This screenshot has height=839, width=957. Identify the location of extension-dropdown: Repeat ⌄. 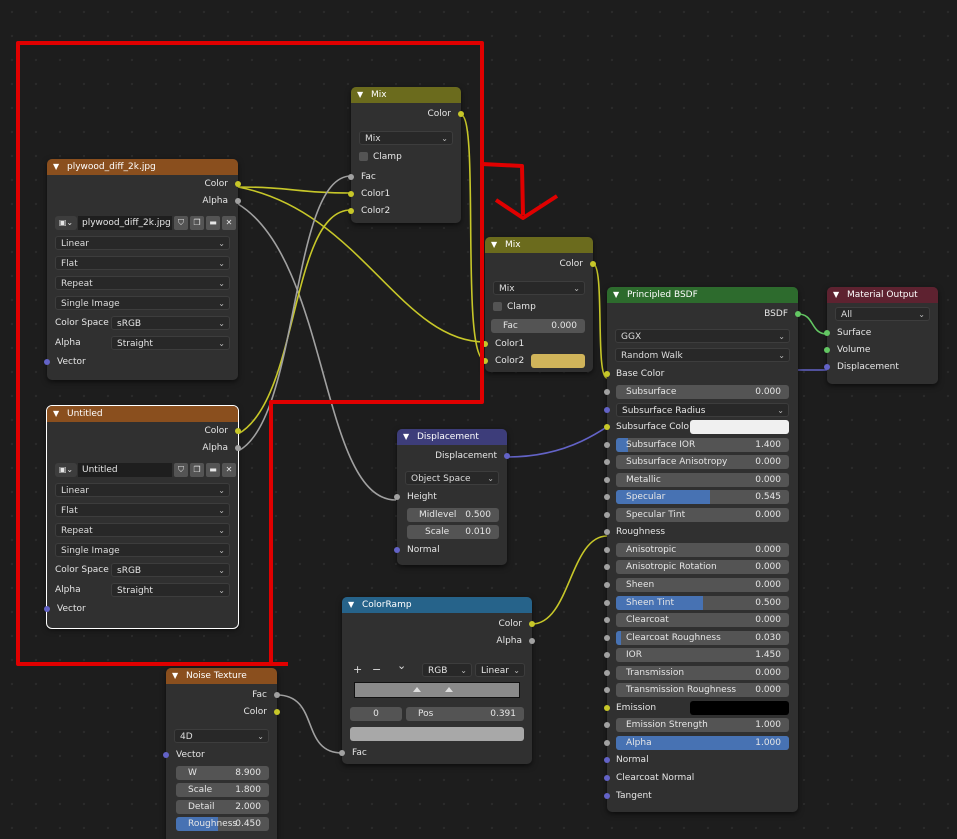
(142, 530).